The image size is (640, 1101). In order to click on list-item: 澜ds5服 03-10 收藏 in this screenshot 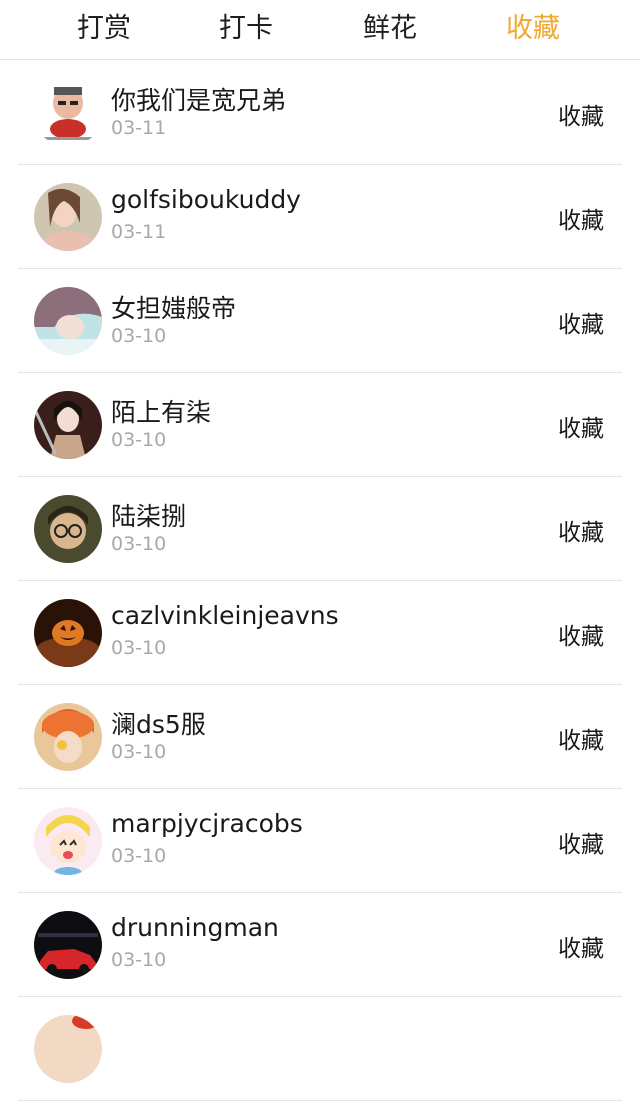, I will do `click(320, 737)`.